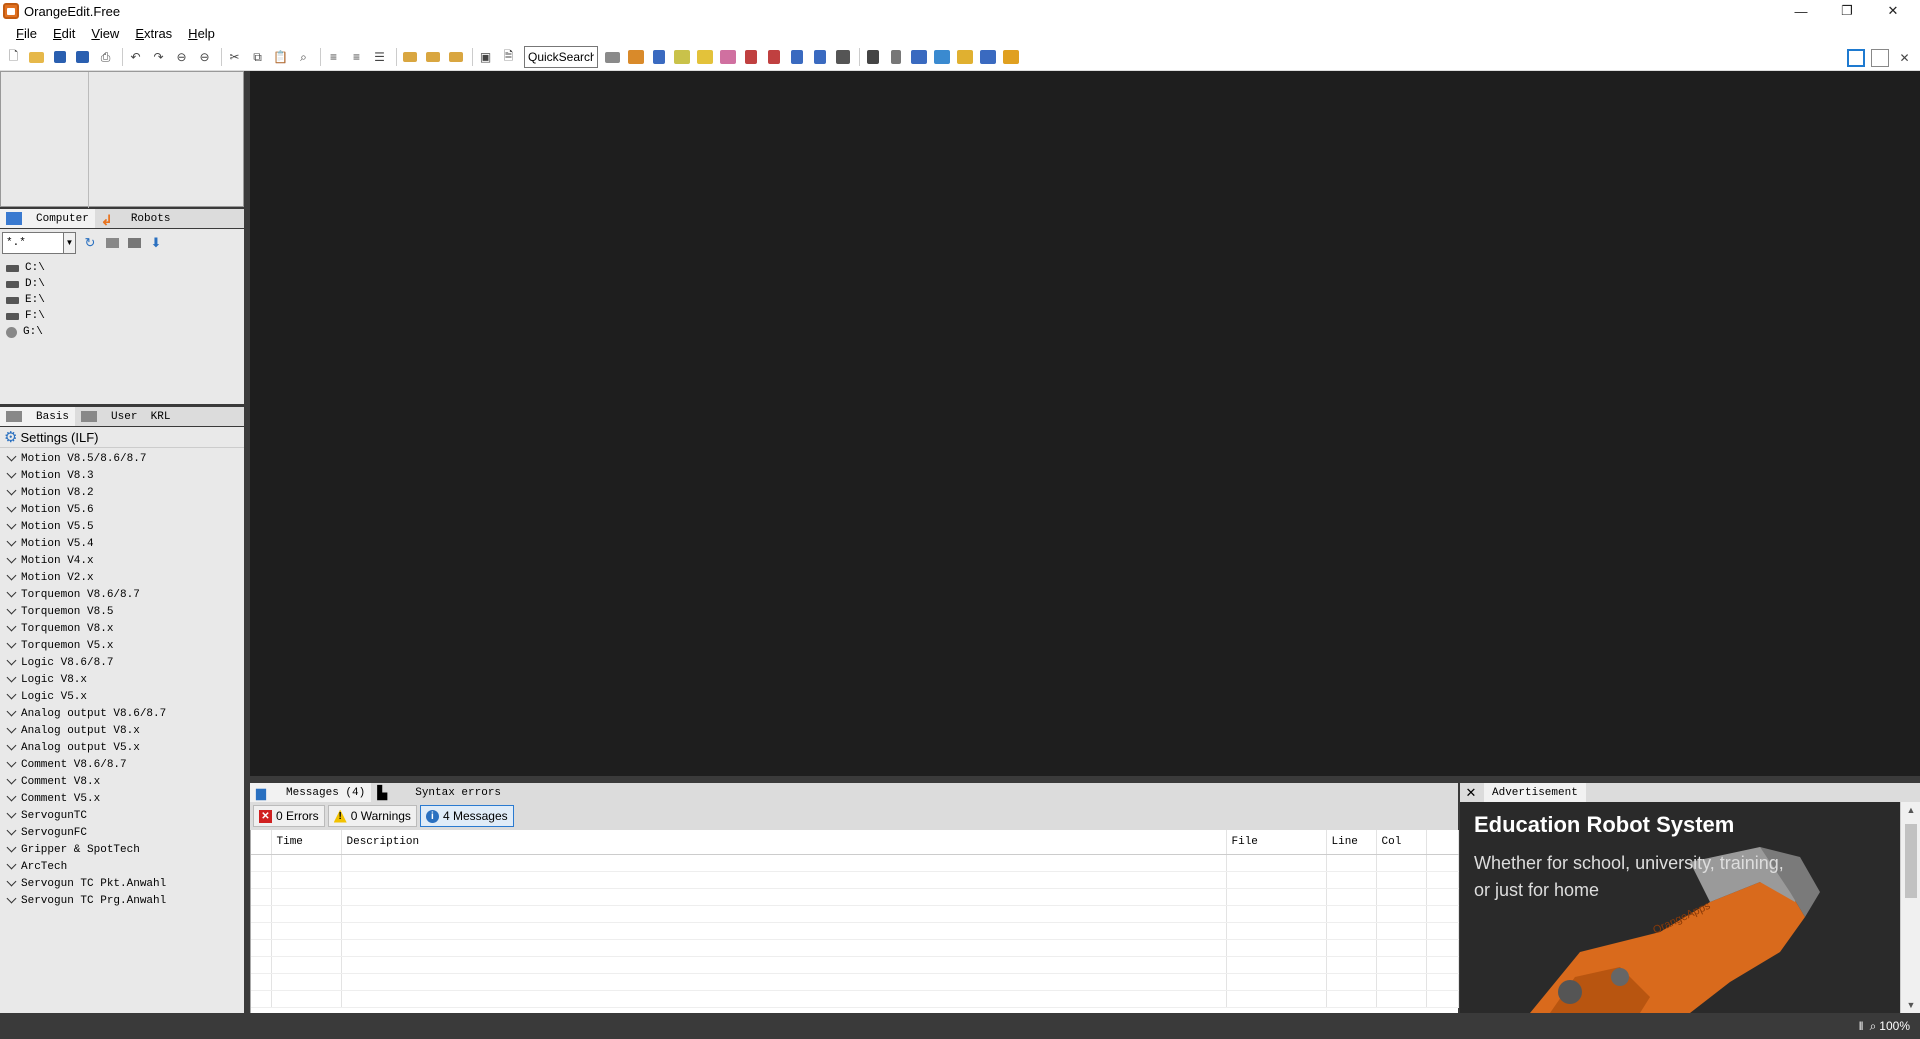  I want to click on settings-group: Torquemon V8.x, so click(122, 628).